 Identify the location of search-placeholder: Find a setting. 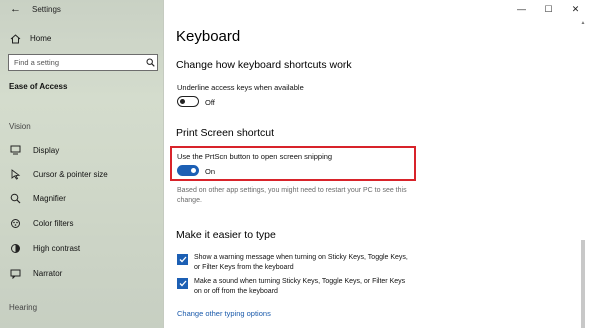
(37, 62).